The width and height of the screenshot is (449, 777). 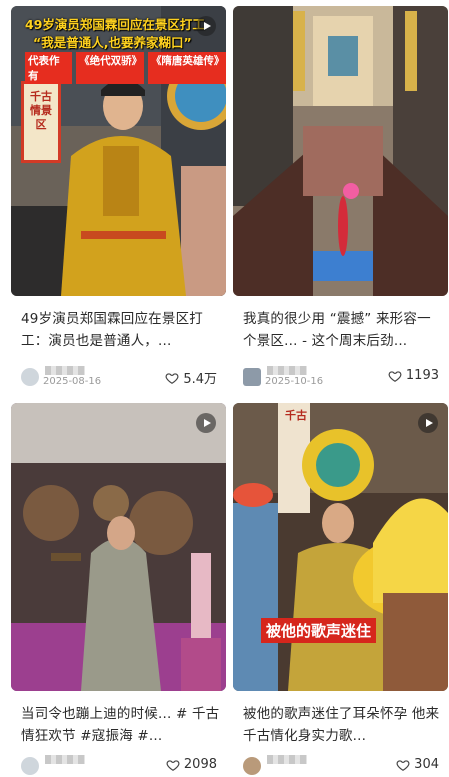 What do you see at coordinates (41, 110) in the screenshot?
I see `scenic-sign: 千古情景区` at bounding box center [41, 110].